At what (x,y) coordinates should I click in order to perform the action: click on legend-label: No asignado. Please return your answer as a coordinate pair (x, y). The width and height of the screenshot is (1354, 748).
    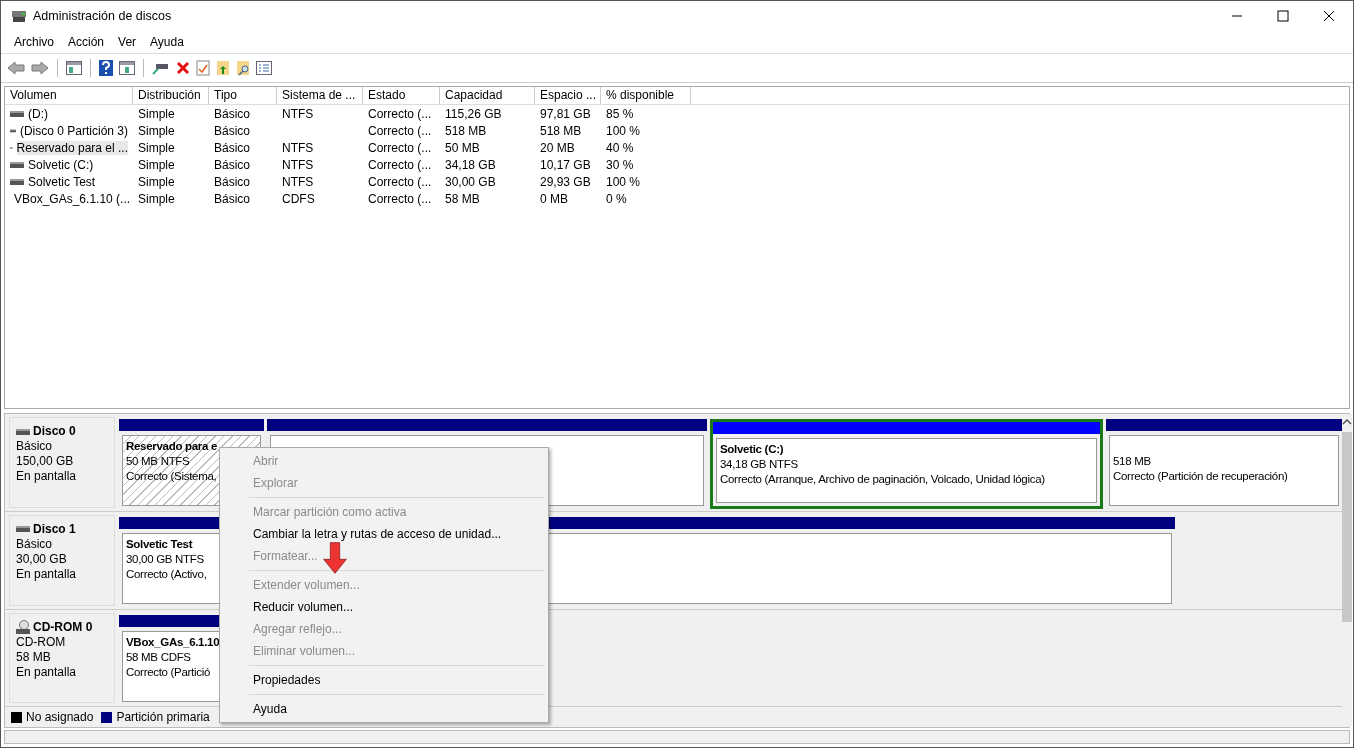
    Looking at the image, I should click on (60, 717).